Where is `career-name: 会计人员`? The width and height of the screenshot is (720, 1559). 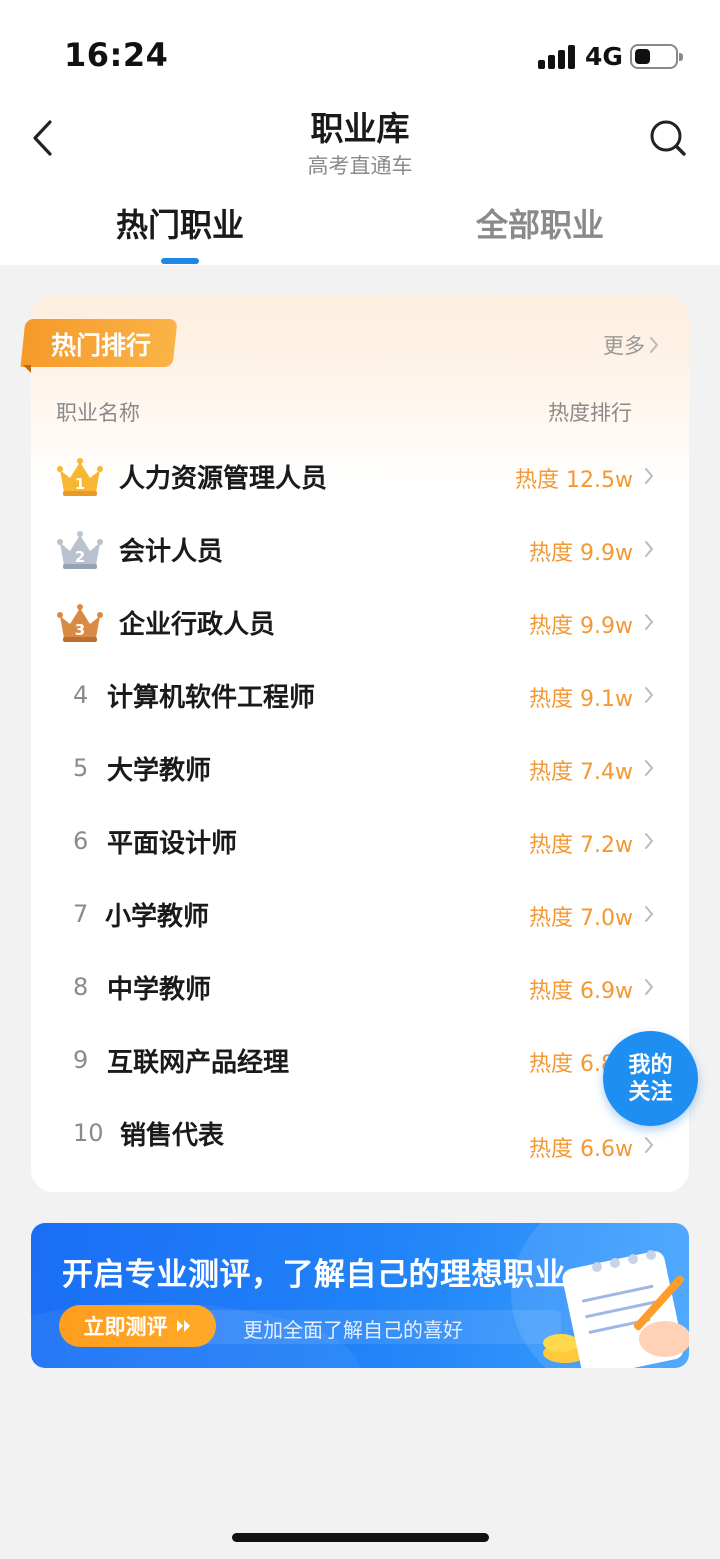
career-name: 会计人员 is located at coordinates (171, 552).